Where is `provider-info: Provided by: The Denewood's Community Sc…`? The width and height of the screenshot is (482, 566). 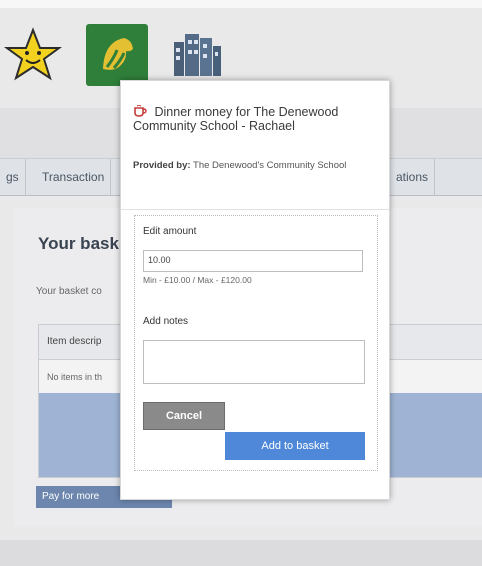 provider-info: Provided by: The Denewood's Community Sc… is located at coordinates (256, 165).